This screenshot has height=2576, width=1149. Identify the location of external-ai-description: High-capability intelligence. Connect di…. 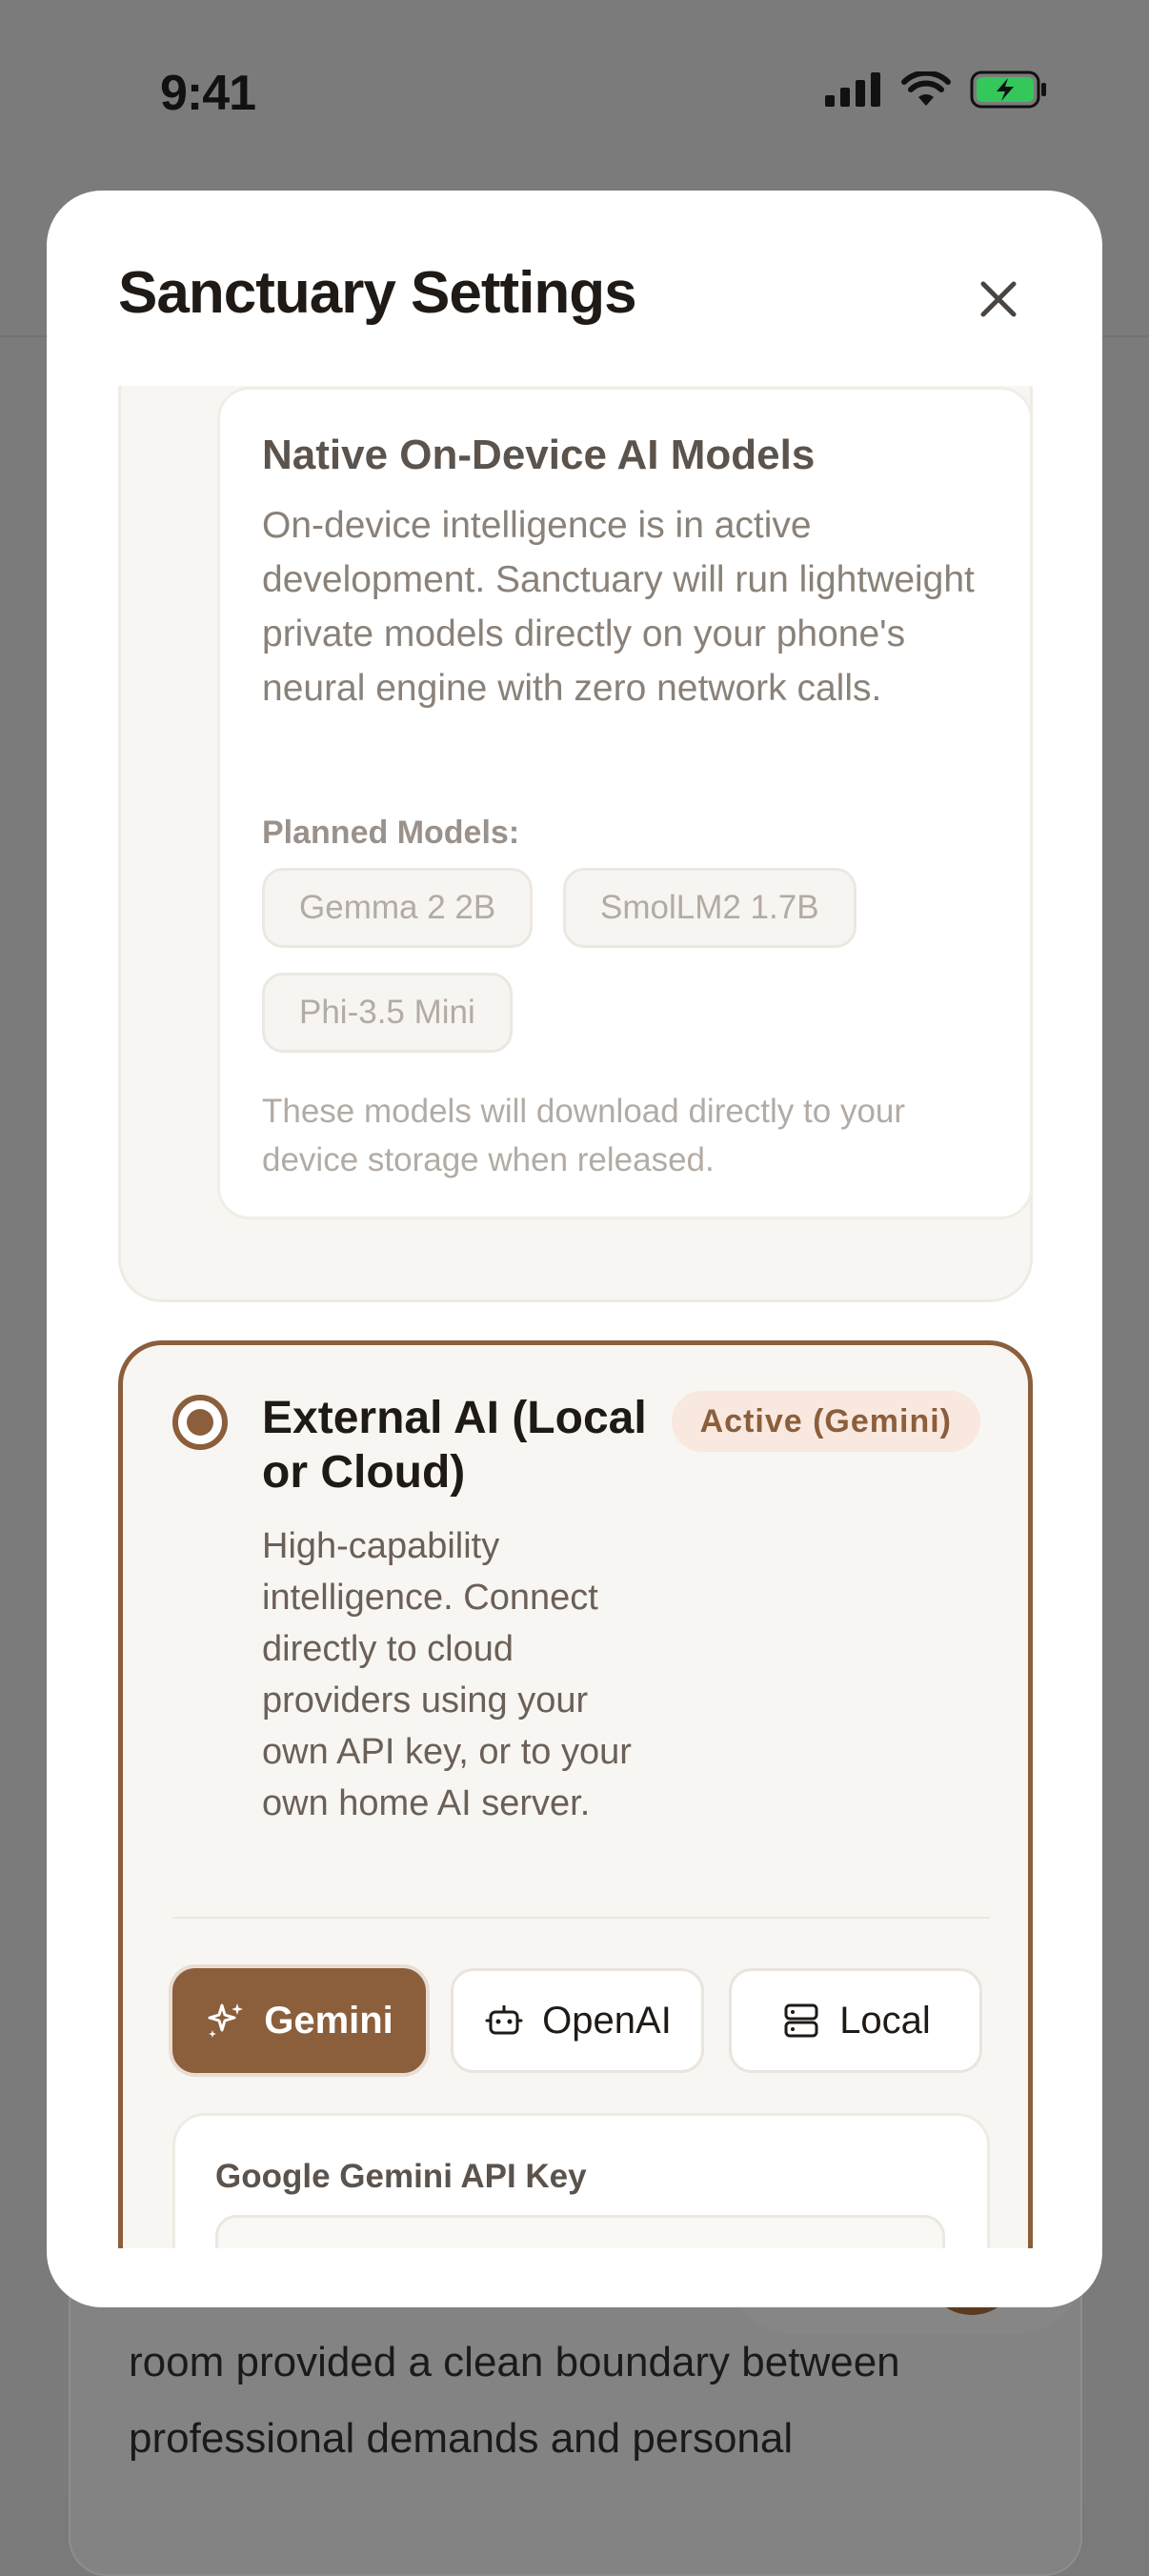
(447, 1675).